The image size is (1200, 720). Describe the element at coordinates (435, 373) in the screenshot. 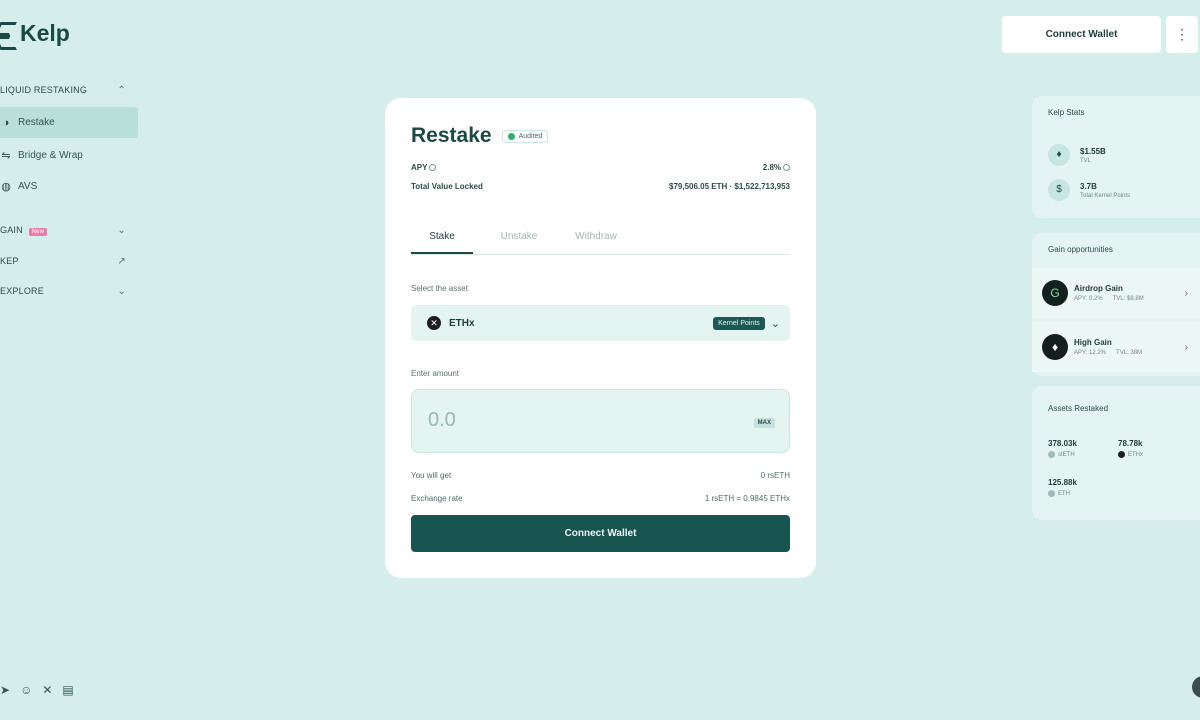

I see `amount-label: Enter amount` at that location.